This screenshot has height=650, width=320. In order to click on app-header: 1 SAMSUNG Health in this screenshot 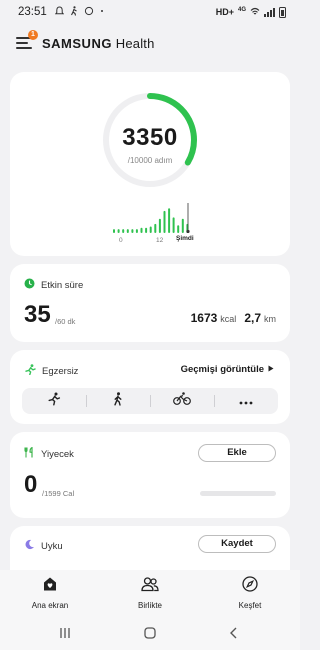, I will do `click(150, 43)`.